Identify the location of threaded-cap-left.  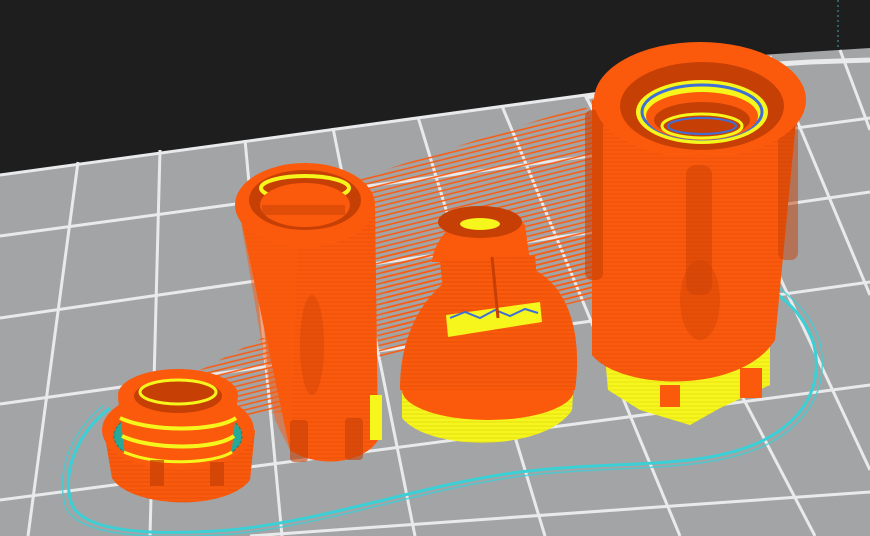
(178, 436).